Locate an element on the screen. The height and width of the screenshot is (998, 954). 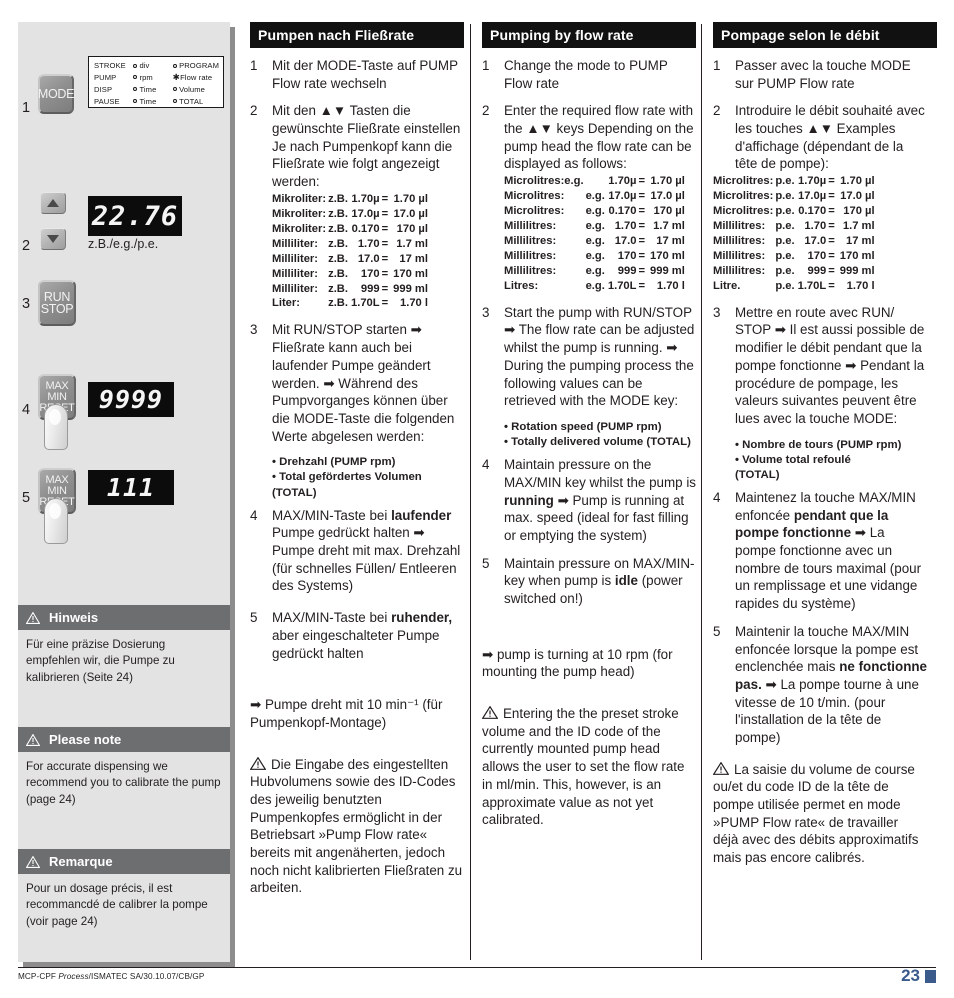
page-marker-square is located at coordinates (930, 976).